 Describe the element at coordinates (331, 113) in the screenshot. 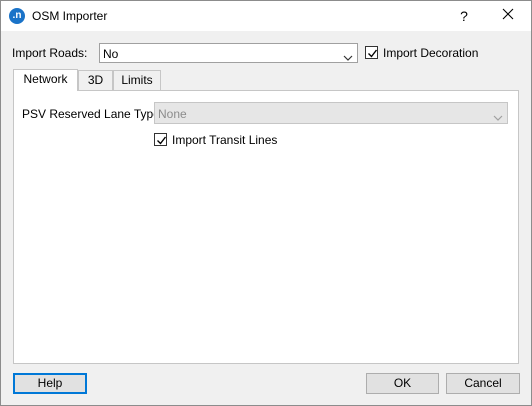

I see `psv-lane-type-select: None` at that location.